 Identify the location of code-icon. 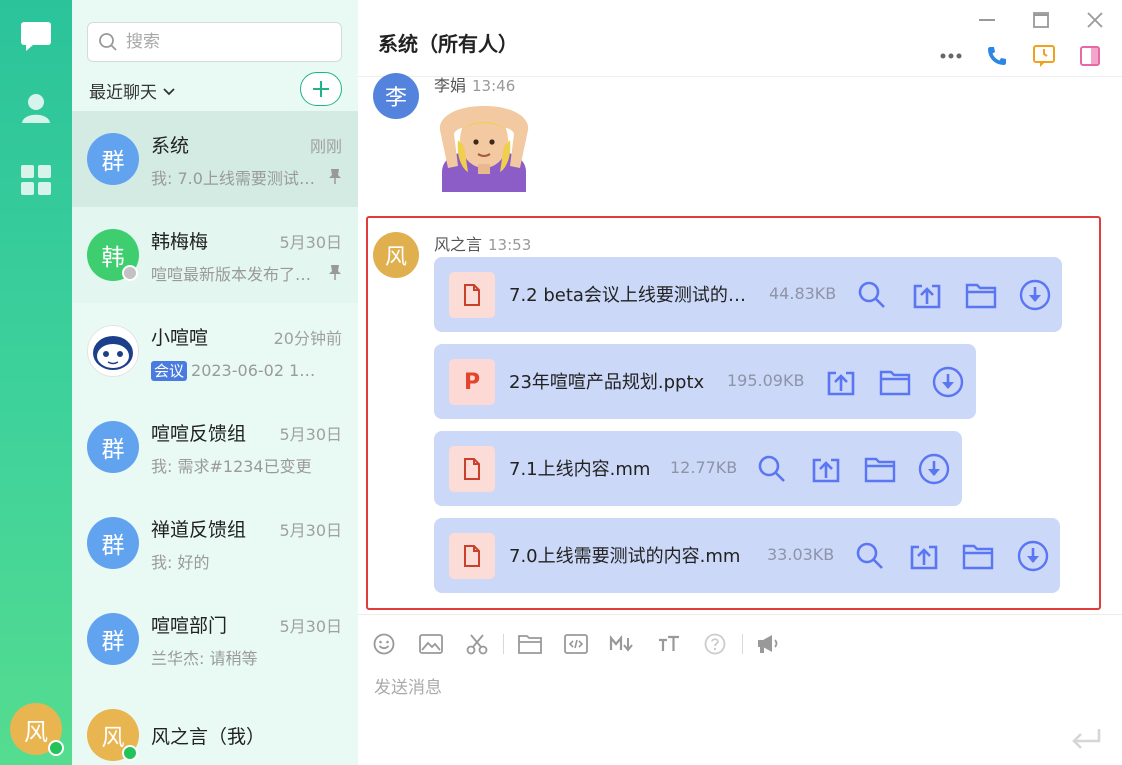
(576, 644).